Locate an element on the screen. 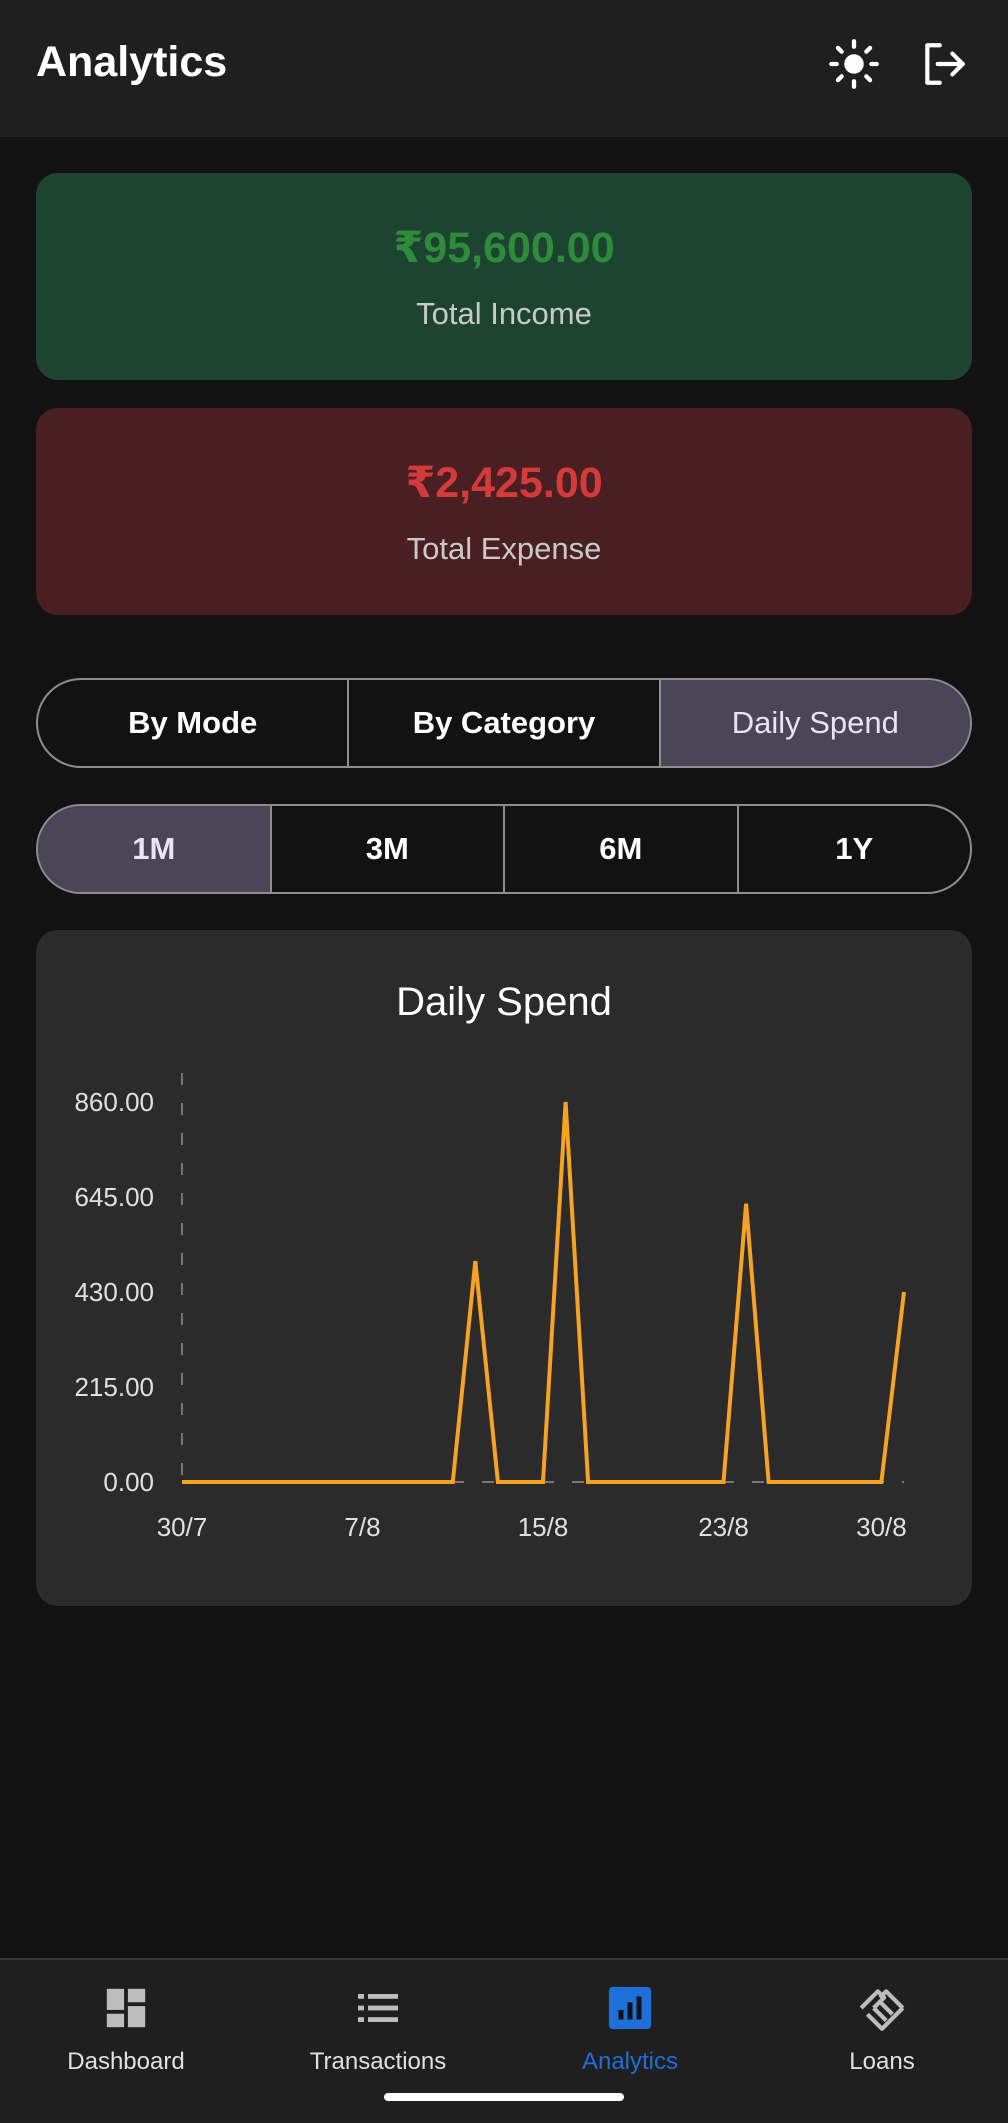 The height and width of the screenshot is (2123, 1008). nav-loans-label: Loans is located at coordinates (882, 2061).